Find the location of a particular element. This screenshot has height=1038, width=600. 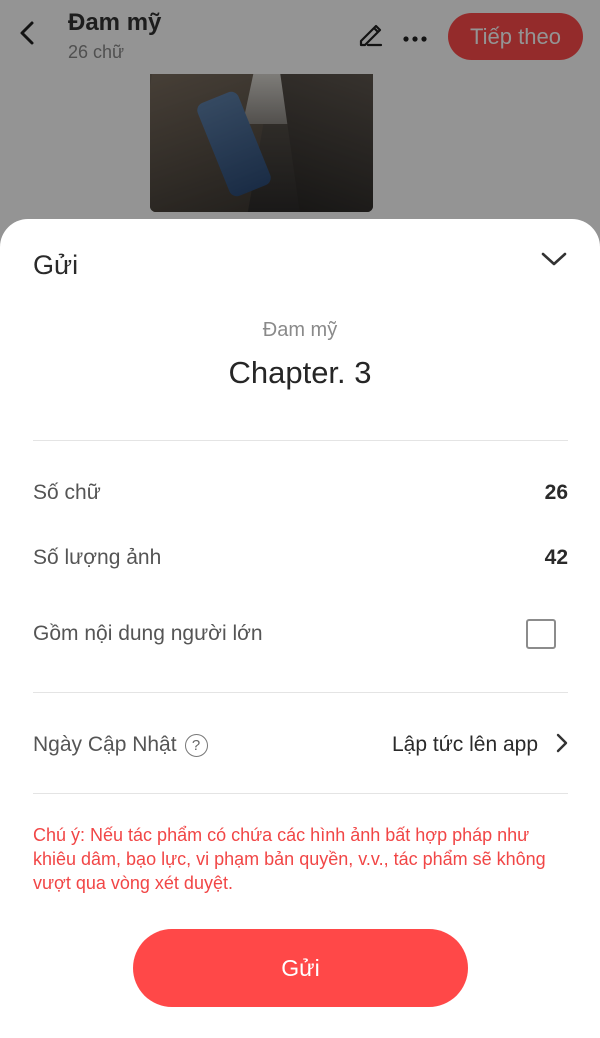

sheet-title: Gửi is located at coordinates (56, 265).